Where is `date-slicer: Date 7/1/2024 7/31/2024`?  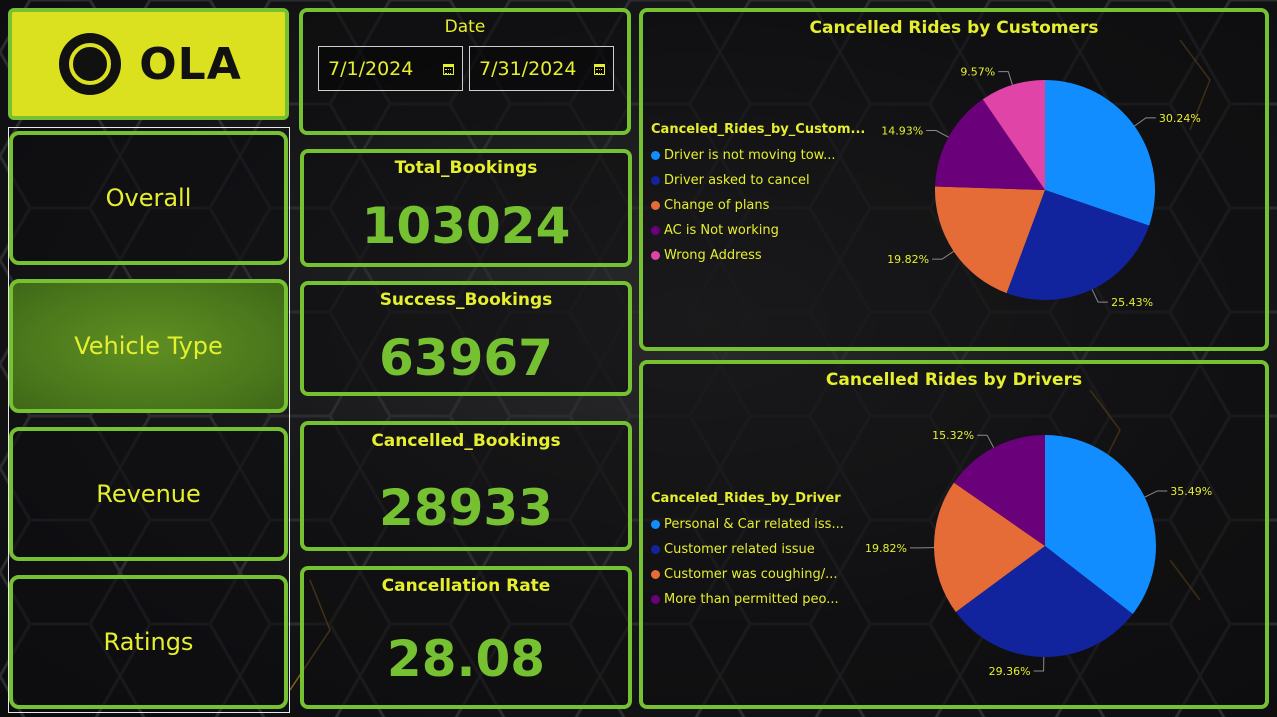 date-slicer: Date 7/1/2024 7/31/2024 is located at coordinates (465, 71).